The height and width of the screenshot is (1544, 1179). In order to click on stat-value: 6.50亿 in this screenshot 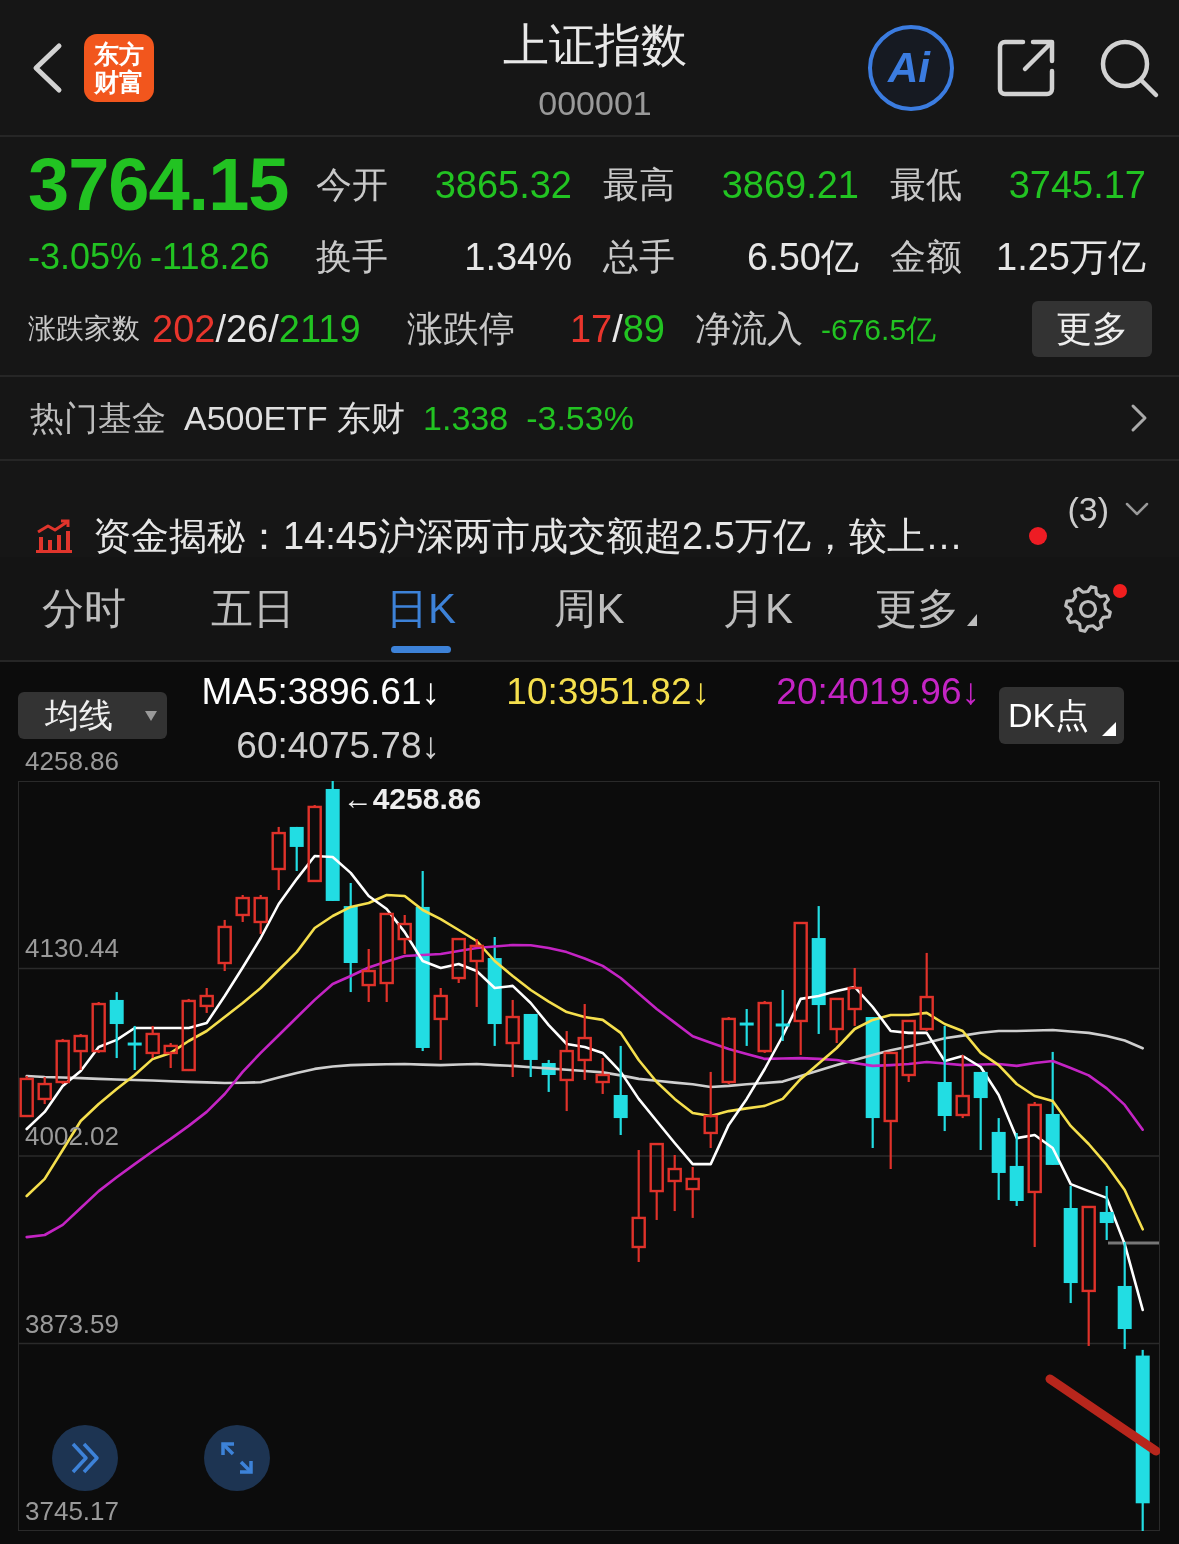, I will do `click(803, 257)`.